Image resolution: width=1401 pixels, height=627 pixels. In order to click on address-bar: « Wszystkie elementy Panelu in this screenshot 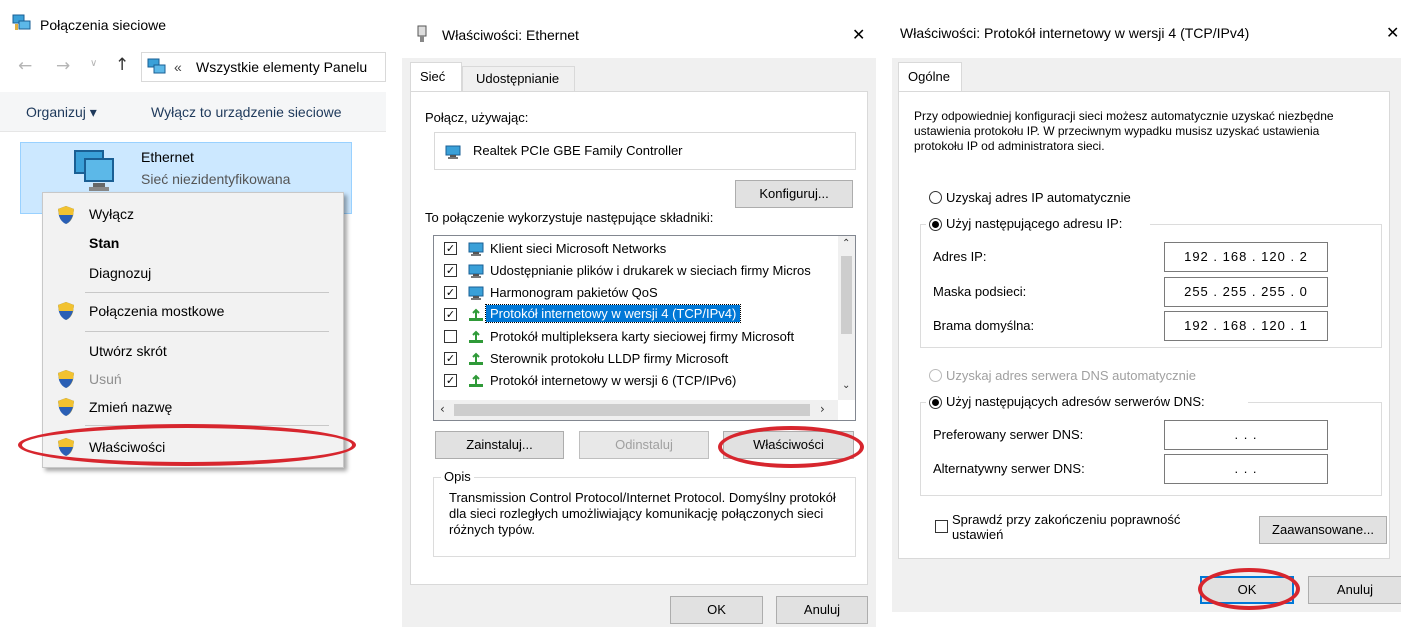, I will do `click(263, 67)`.